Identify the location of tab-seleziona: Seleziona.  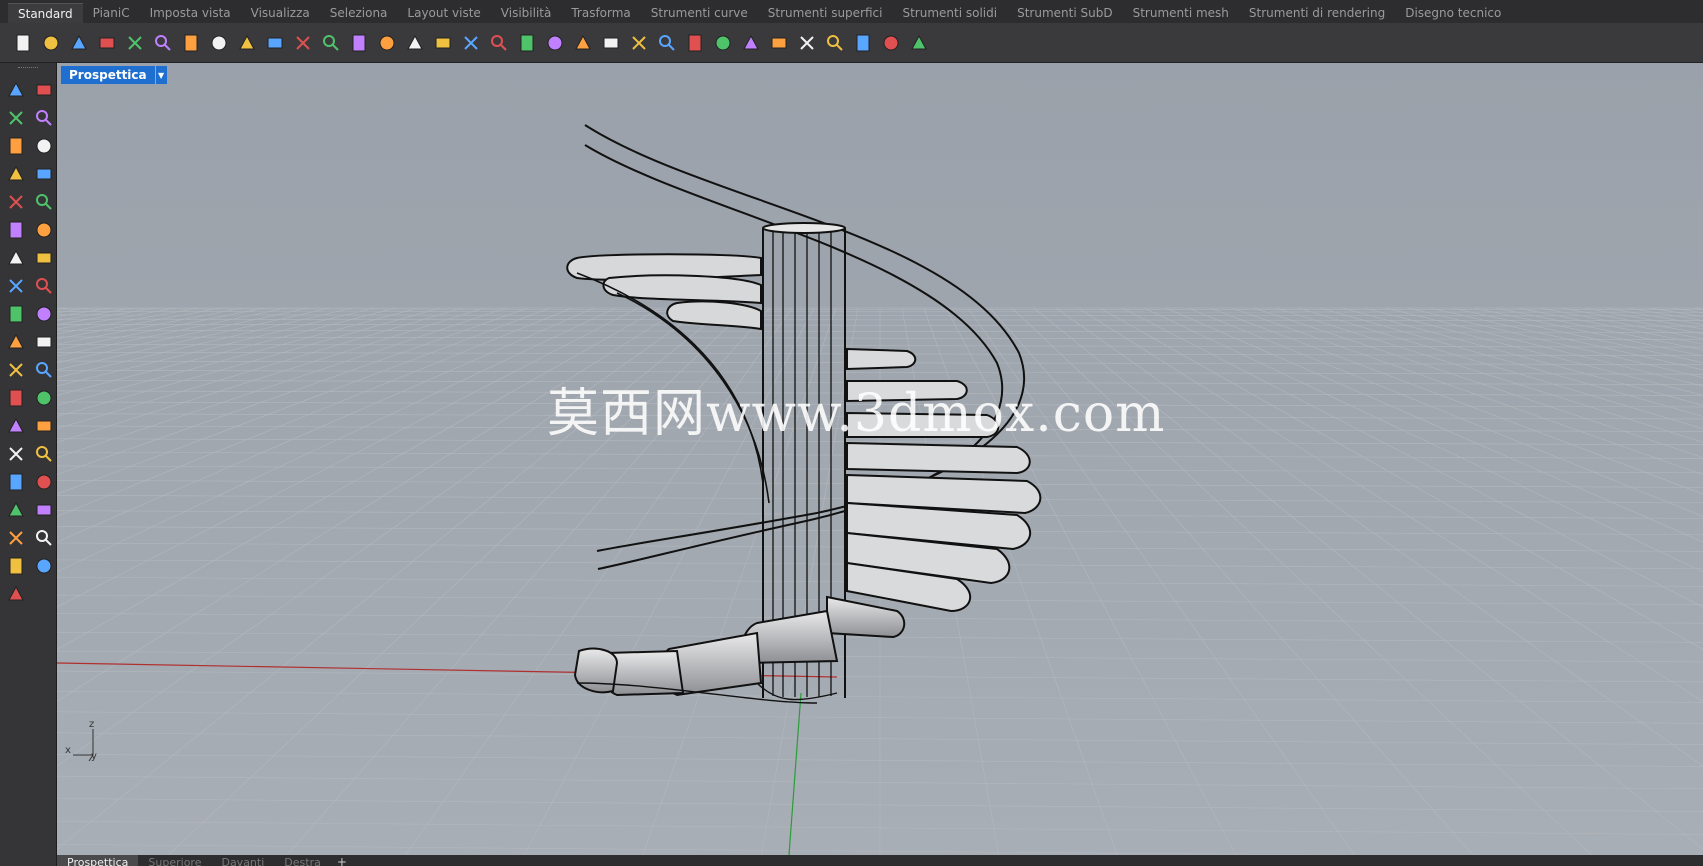
(359, 13).